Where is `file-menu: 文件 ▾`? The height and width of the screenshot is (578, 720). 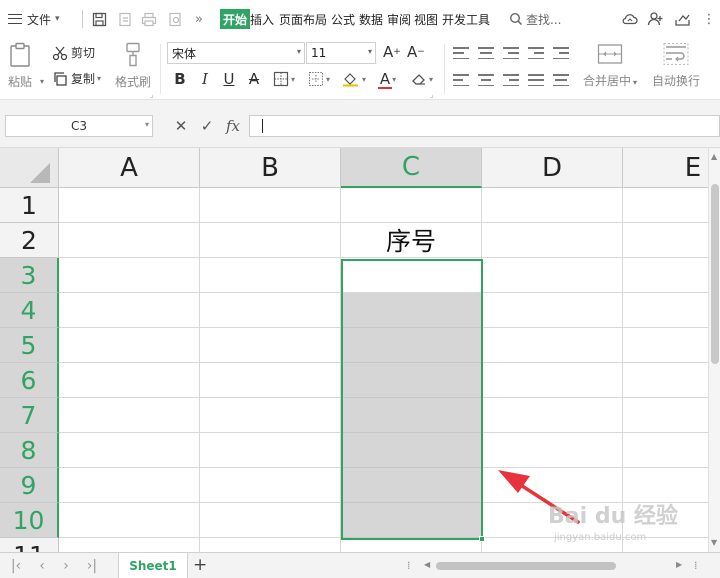
file-menu: 文件 ▾ is located at coordinates (34, 19).